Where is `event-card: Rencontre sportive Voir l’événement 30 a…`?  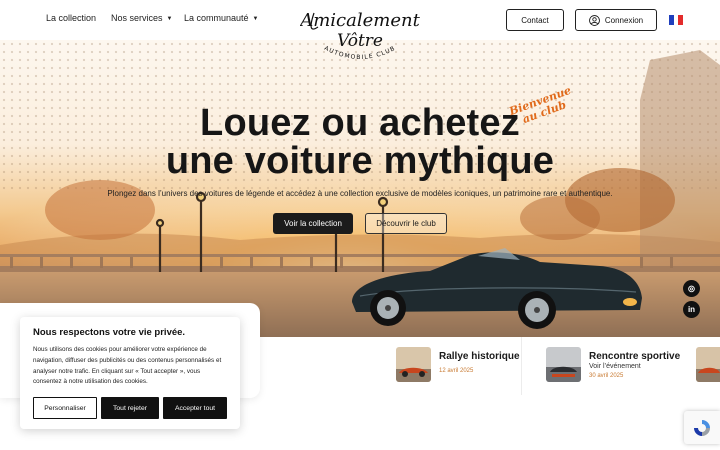
event-card: Rencontre sportive Voir l’événement 30 a… is located at coordinates (613, 367).